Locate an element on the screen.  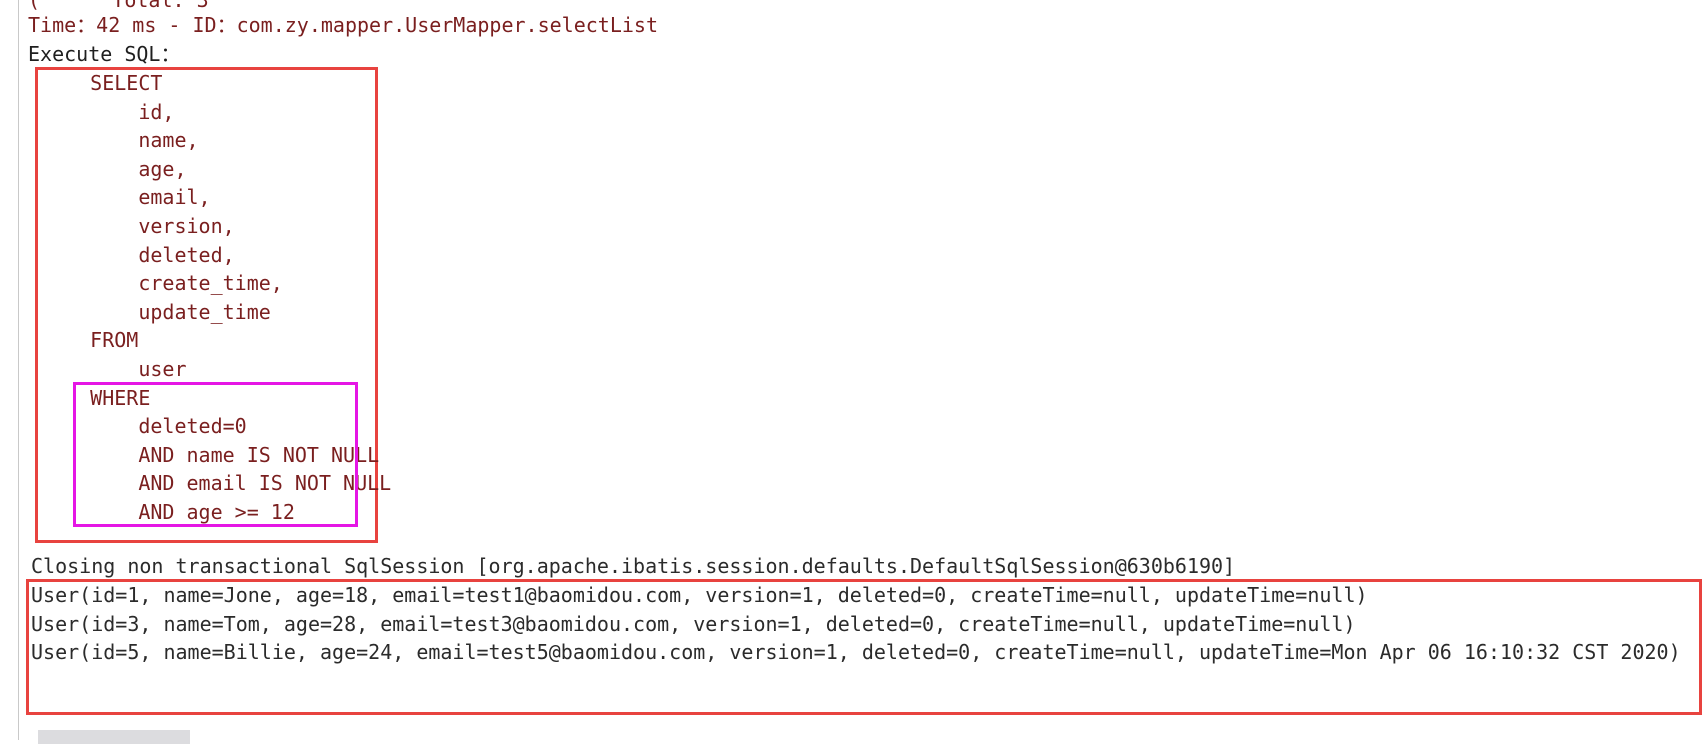
bottom-status-widget is located at coordinates (114, 737).